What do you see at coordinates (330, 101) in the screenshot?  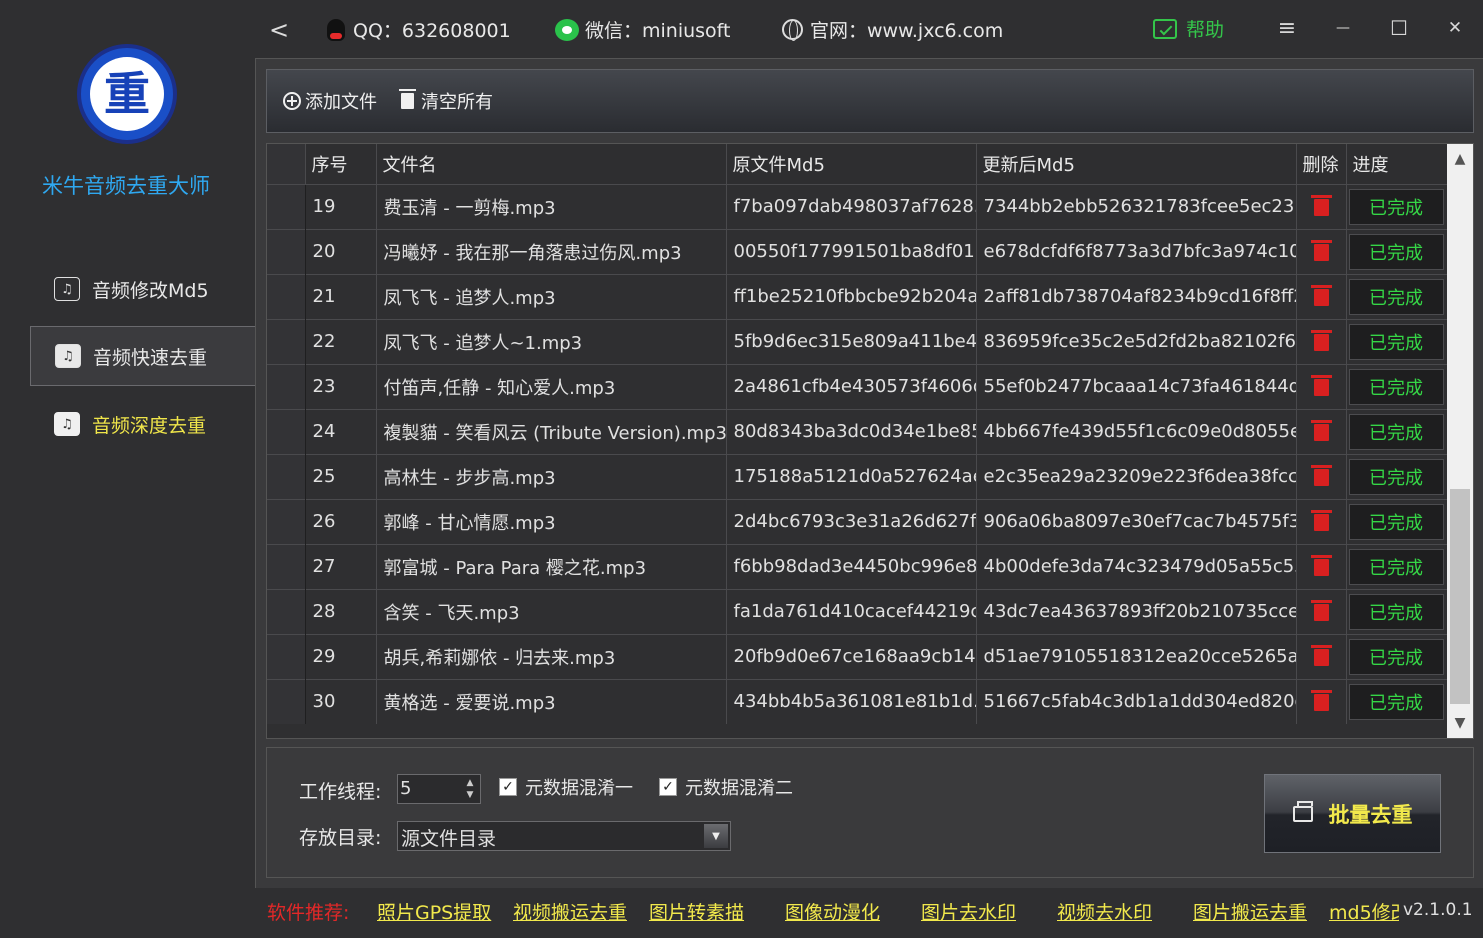 I see `add-file-button: 添加文件` at bounding box center [330, 101].